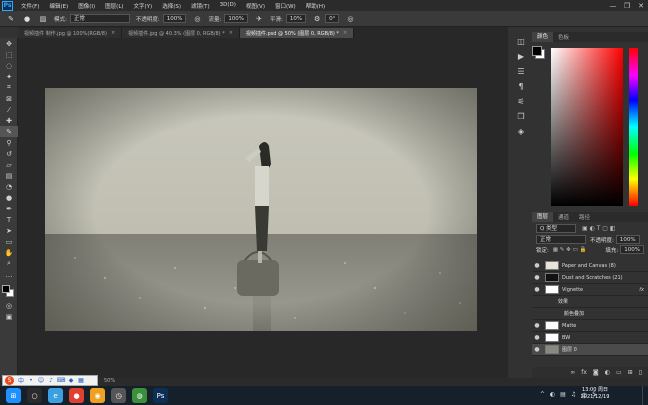 This screenshot has width=648, height=405. What do you see at coordinates (9, 197) in the screenshot?
I see `dodge-icon: ●` at bounding box center [9, 197].